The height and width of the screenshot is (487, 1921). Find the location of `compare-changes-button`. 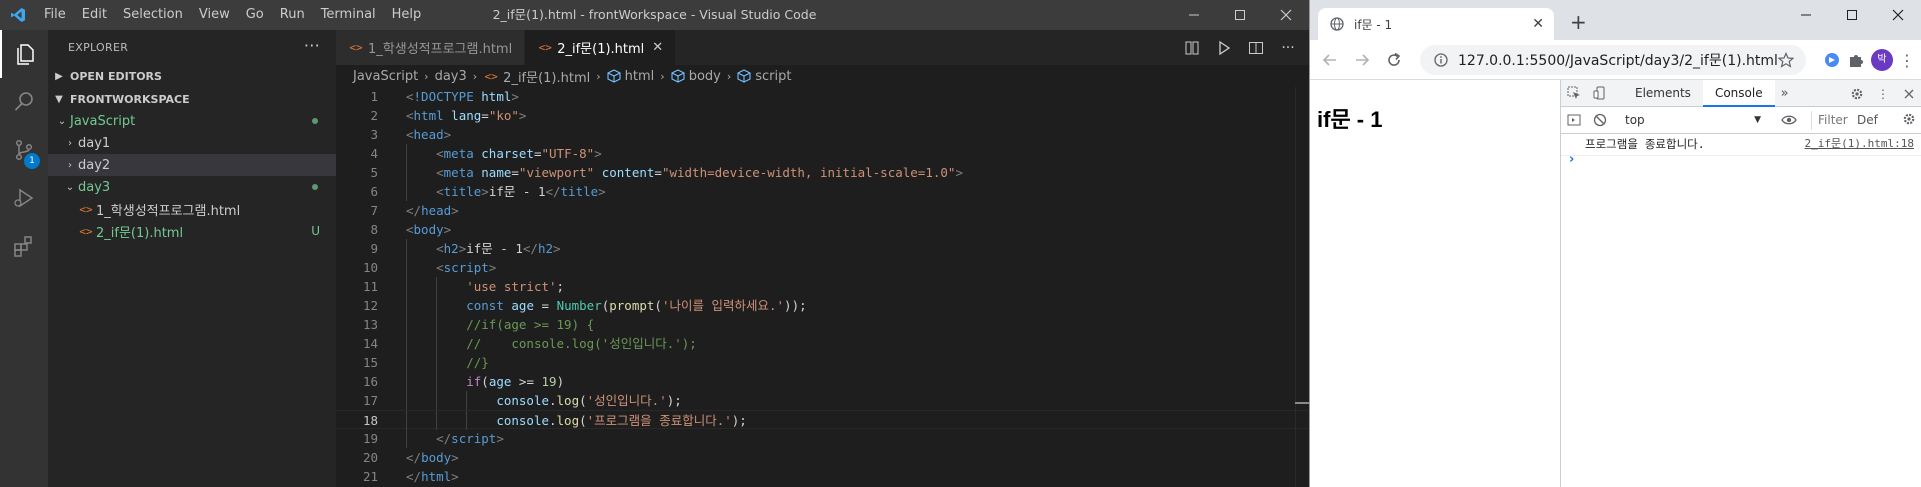

compare-changes-button is located at coordinates (1192, 48).